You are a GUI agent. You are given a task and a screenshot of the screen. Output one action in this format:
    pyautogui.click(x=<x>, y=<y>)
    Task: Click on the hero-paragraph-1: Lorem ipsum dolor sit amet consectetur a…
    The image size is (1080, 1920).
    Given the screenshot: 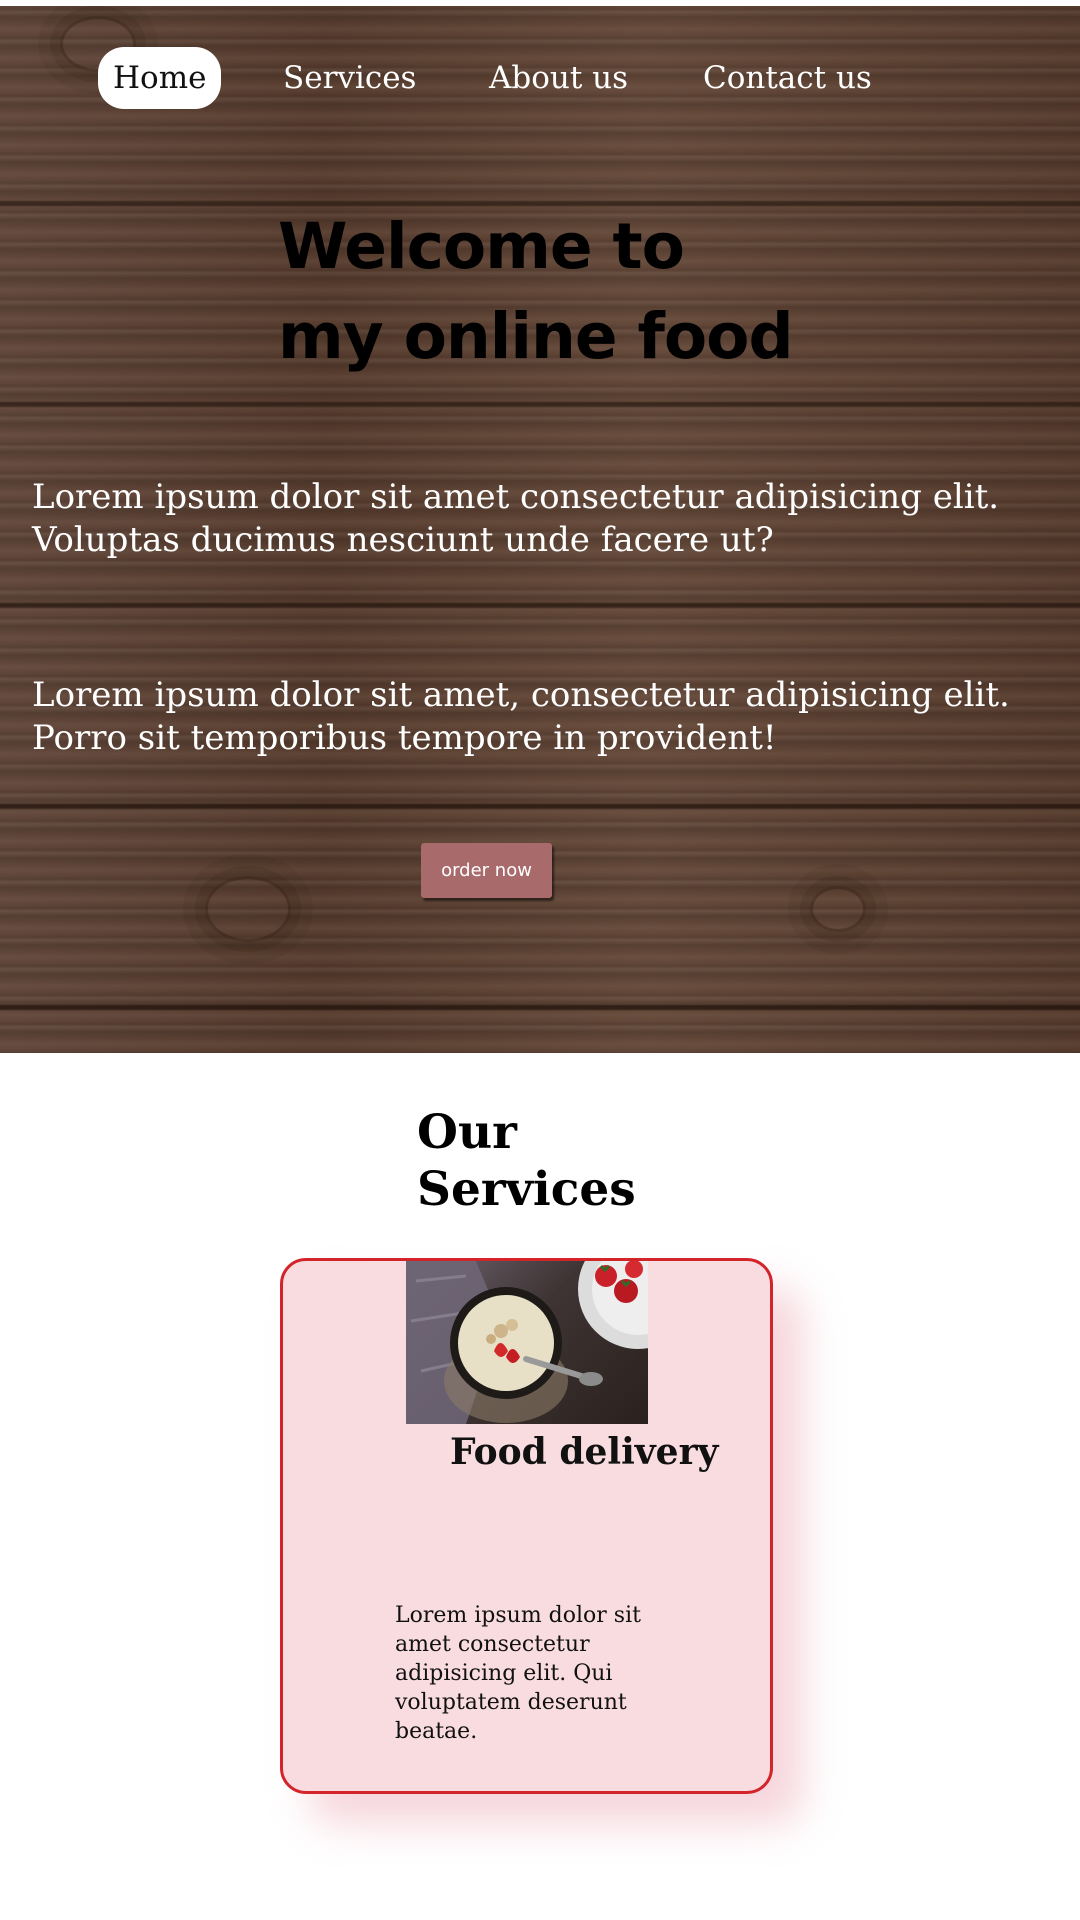 What is the action you would take?
    pyautogui.click(x=547, y=519)
    